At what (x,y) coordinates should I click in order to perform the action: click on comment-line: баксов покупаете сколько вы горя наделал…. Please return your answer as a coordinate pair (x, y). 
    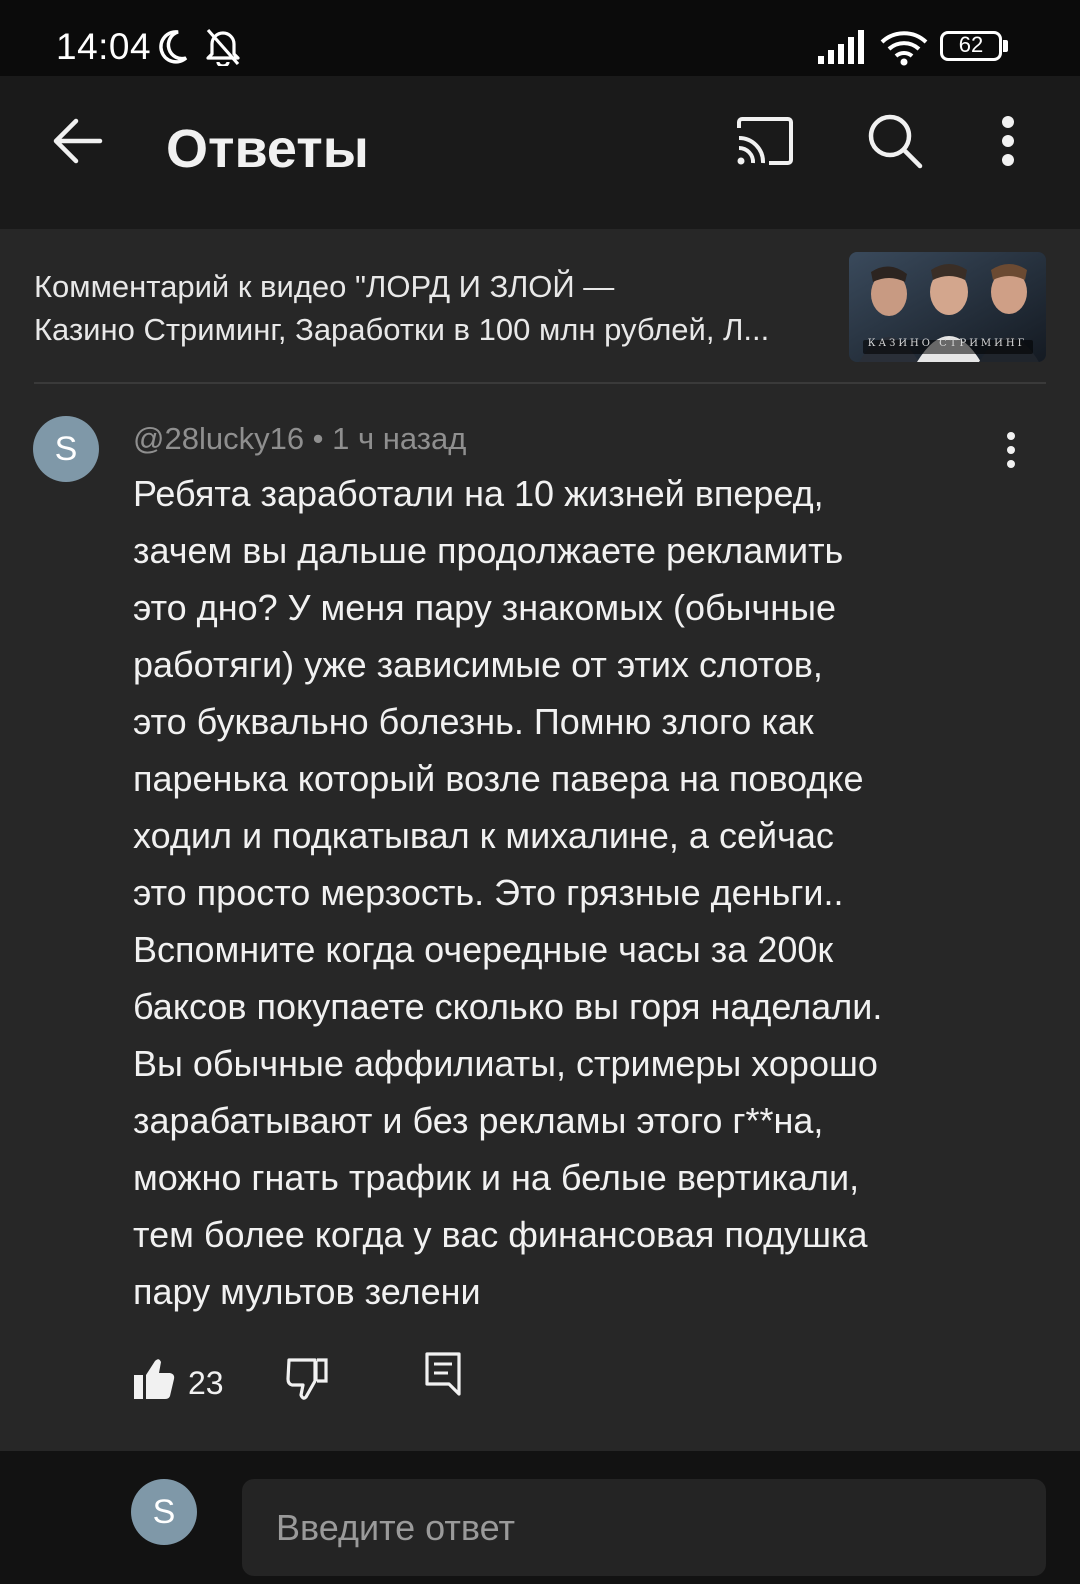
    Looking at the image, I should click on (508, 1006).